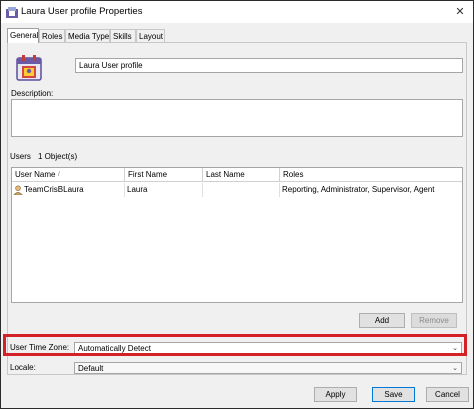 This screenshot has width=474, height=409. Describe the element at coordinates (20, 156) in the screenshot. I see `users-label: Users` at that location.